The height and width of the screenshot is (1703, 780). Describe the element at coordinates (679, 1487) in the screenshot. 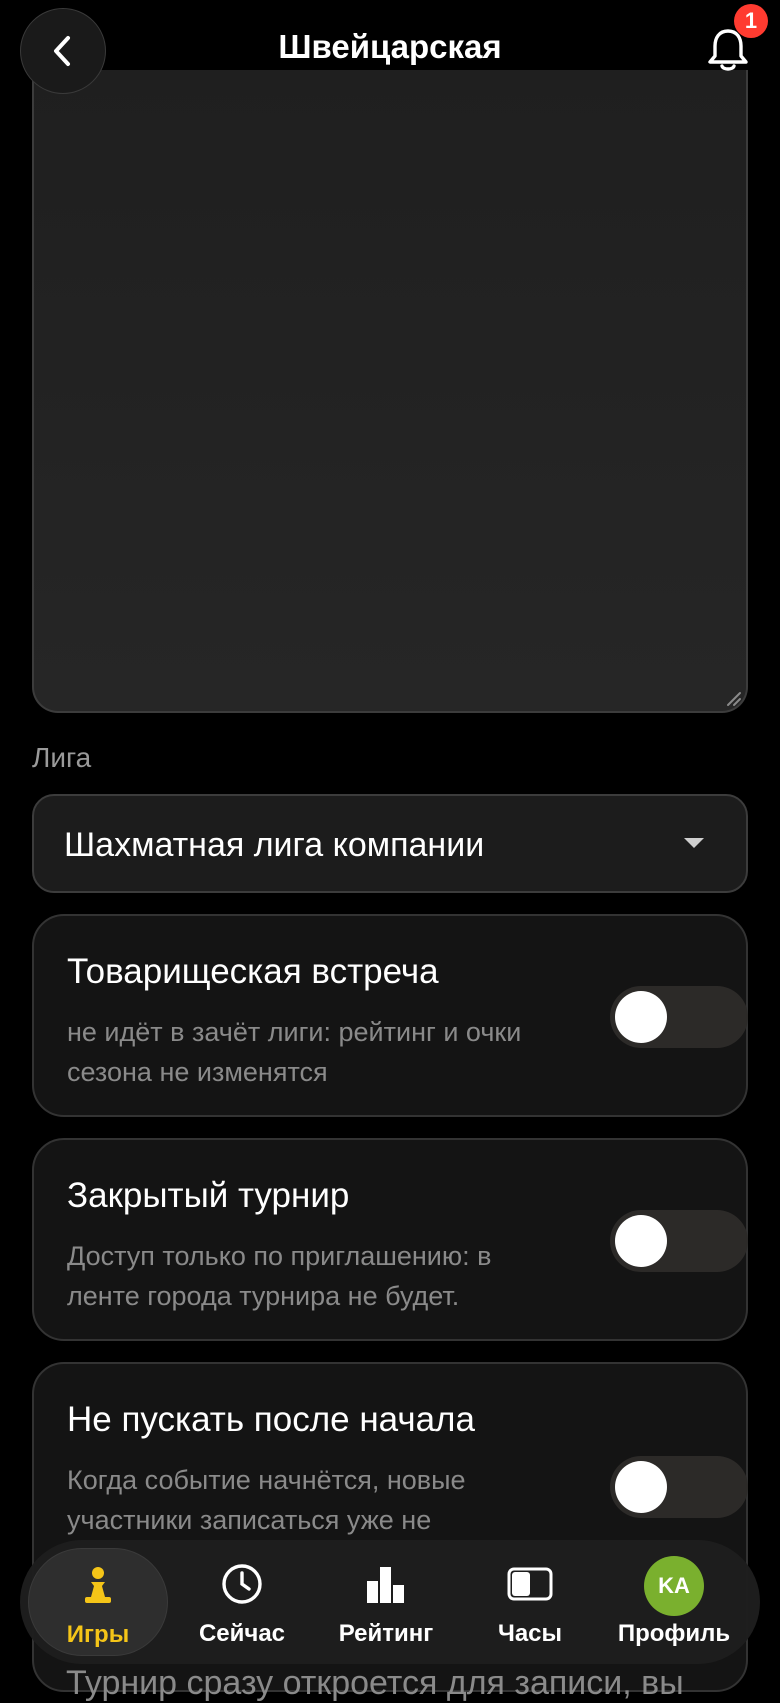

I see `no-late-join-toggle` at that location.